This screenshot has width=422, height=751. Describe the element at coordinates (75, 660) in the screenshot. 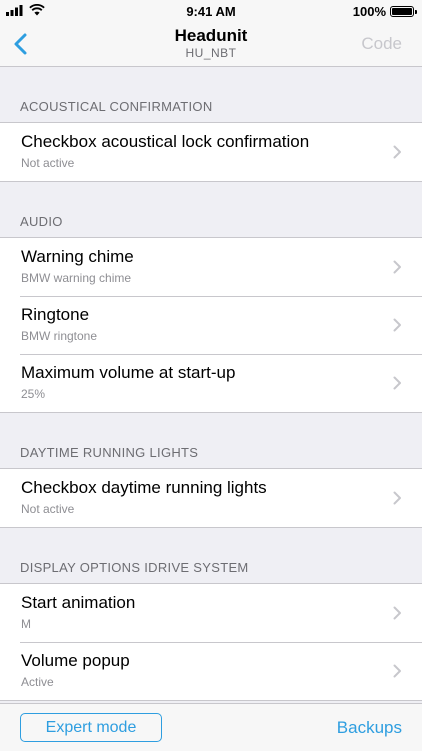

I see `row-title: Volume popup` at that location.